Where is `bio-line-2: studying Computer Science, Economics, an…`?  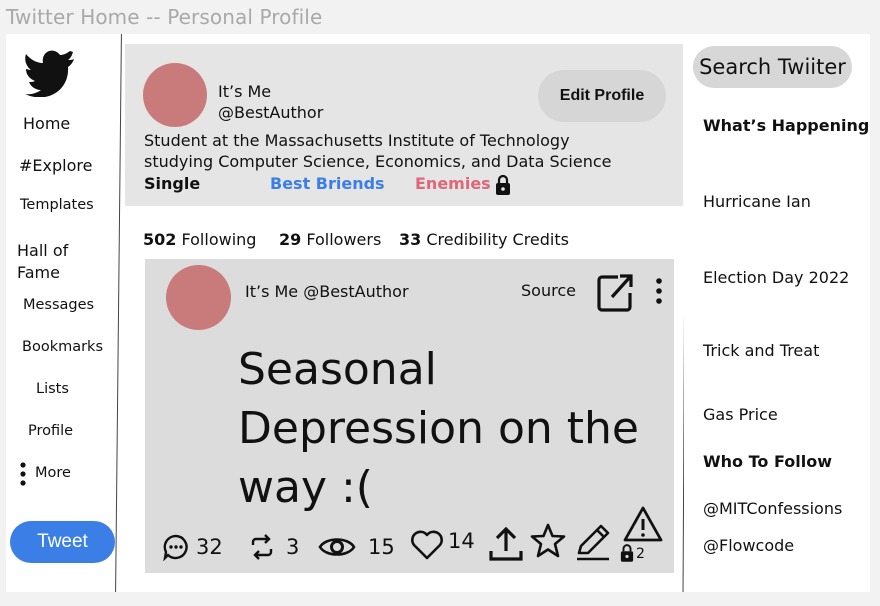 bio-line-2: studying Computer Science, Economics, an… is located at coordinates (378, 161).